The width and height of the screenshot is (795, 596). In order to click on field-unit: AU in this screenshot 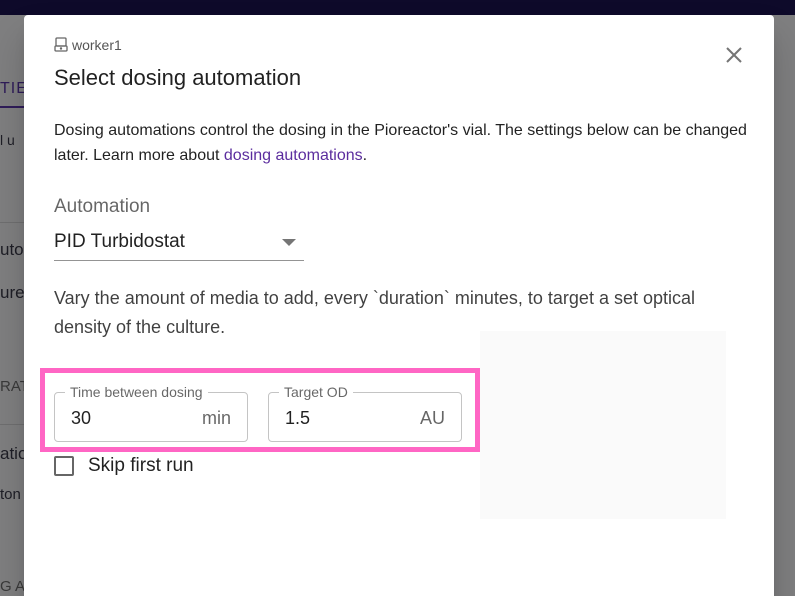, I will do `click(432, 418)`.